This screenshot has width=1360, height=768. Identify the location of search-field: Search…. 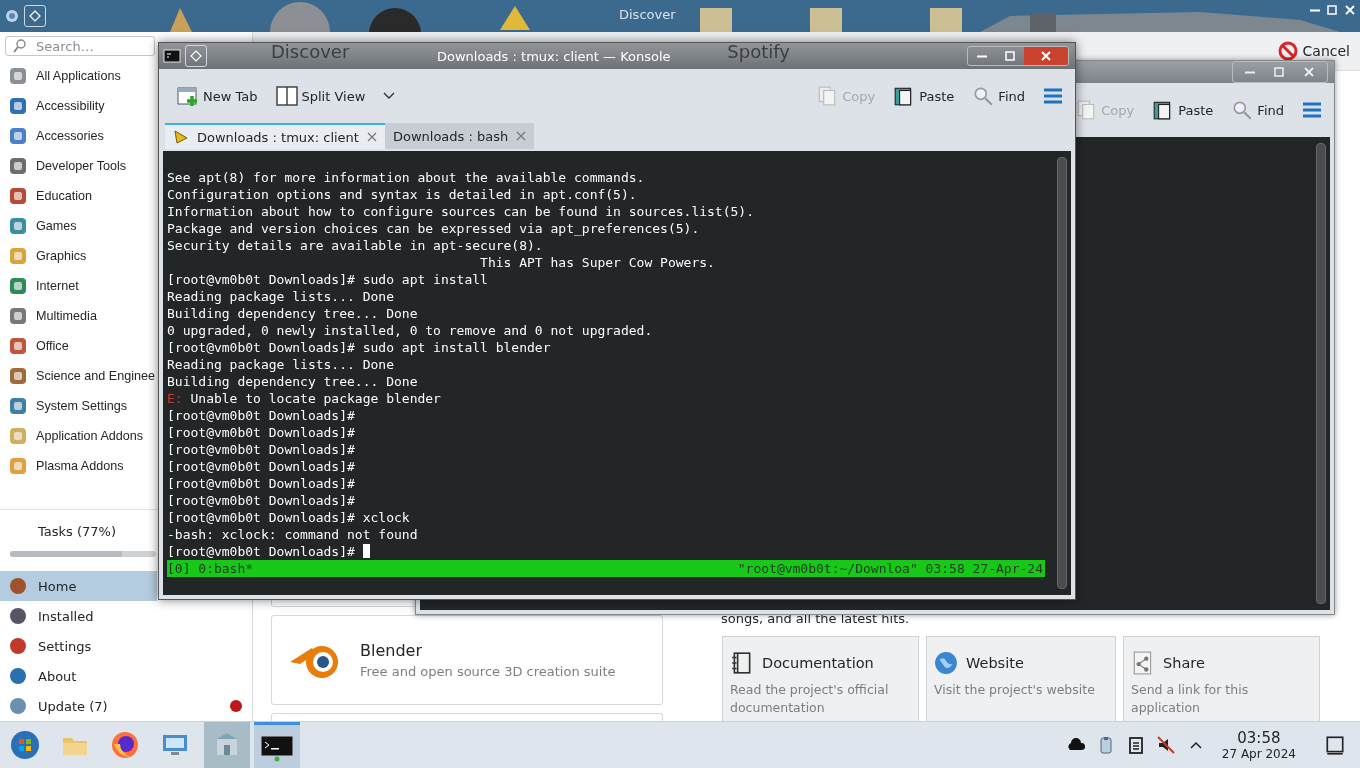
(80, 46).